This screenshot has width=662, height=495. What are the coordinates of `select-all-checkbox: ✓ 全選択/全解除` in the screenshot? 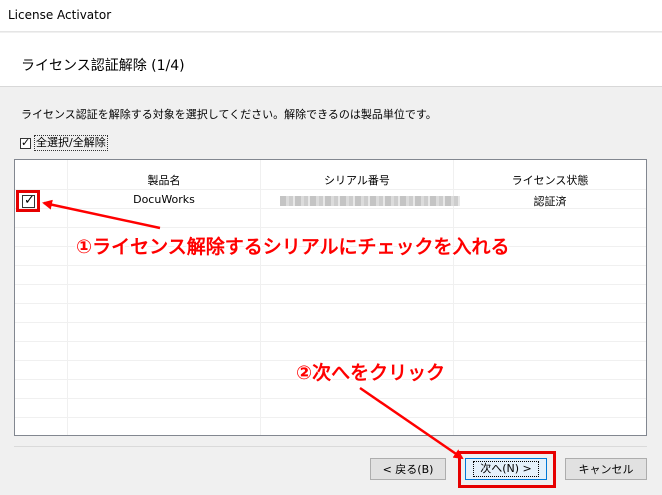 It's located at (64, 143).